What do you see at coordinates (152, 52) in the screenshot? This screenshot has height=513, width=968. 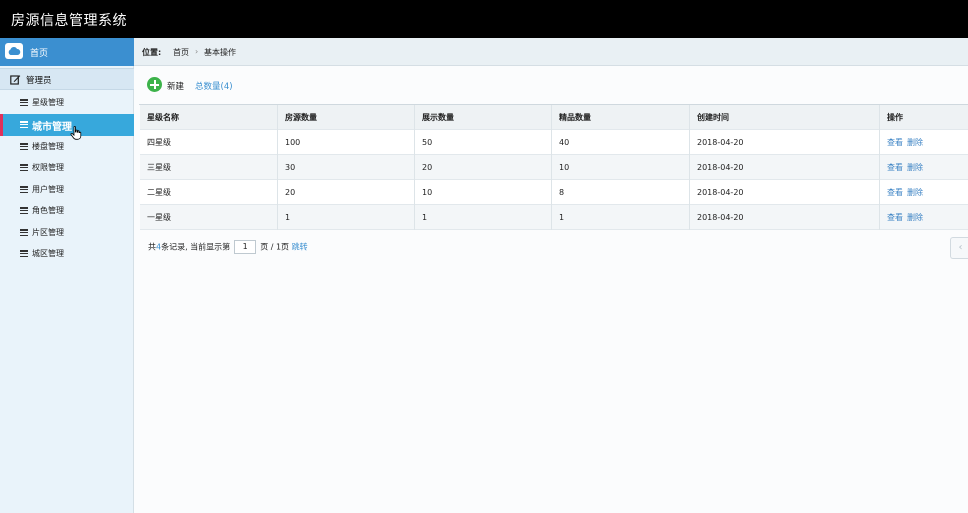 I see `breadcrumb-prefix: 位置:` at bounding box center [152, 52].